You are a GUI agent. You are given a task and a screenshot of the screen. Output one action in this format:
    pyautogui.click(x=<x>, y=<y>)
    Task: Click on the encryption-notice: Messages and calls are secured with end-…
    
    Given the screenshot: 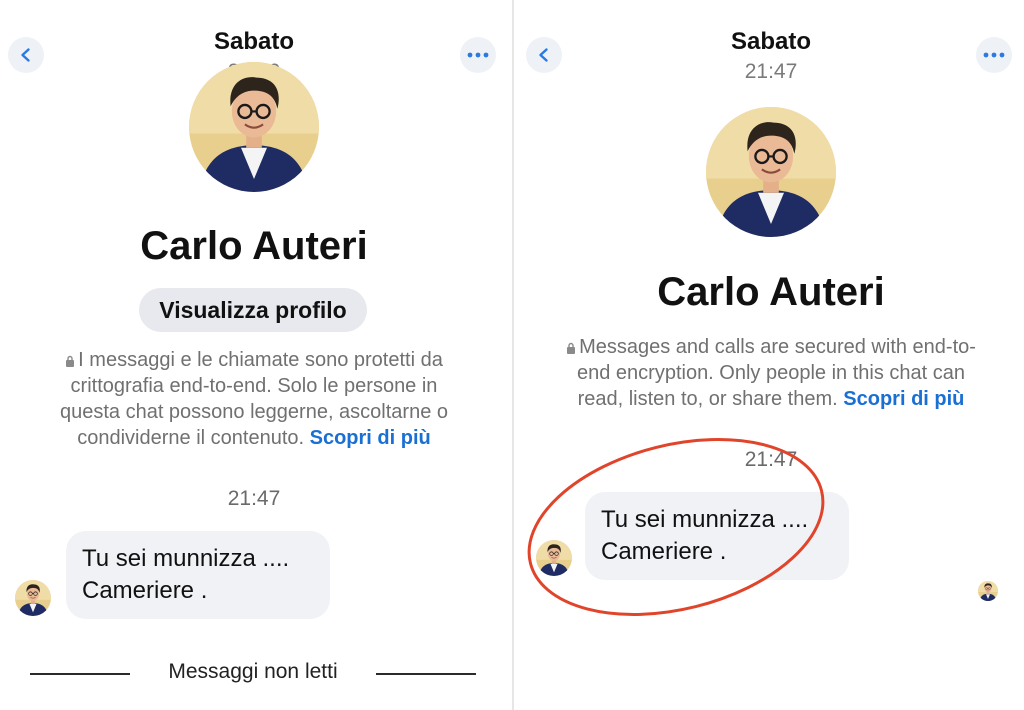 What is the action you would take?
    pyautogui.click(x=771, y=373)
    